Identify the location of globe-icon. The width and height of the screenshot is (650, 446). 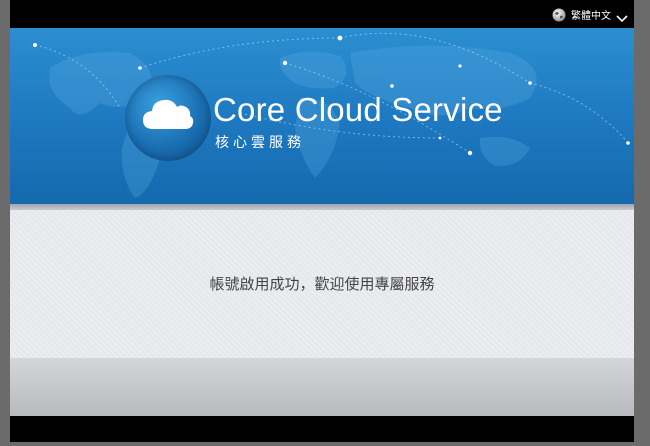
(559, 14).